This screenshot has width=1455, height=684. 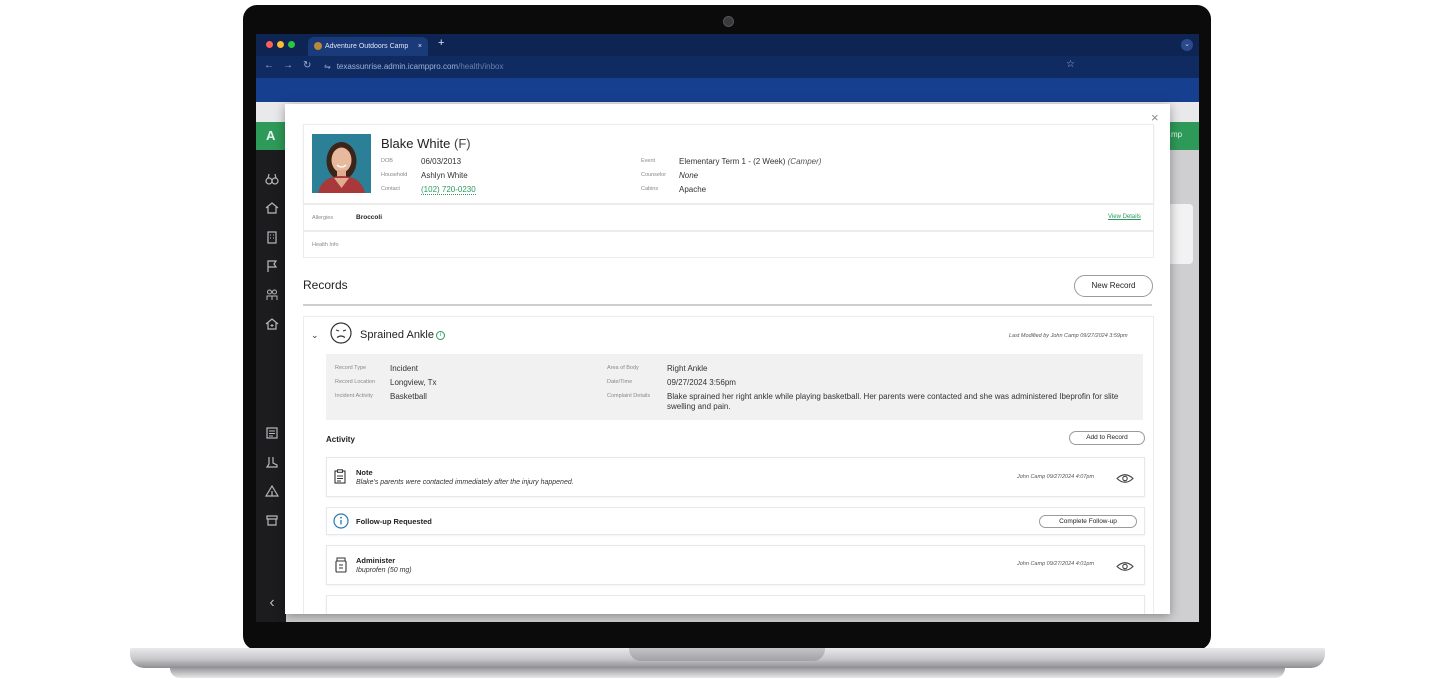 I want to click on camper-name: Blake White (F), so click(x=426, y=143).